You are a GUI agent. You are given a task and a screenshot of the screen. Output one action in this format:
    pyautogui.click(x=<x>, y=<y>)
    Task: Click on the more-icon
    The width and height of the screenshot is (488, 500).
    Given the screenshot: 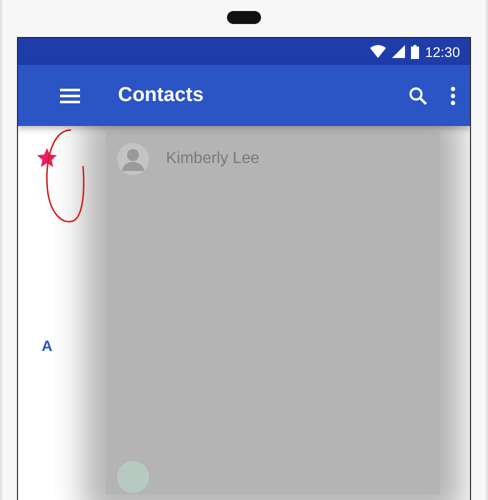 What is the action you would take?
    pyautogui.click(x=453, y=96)
    